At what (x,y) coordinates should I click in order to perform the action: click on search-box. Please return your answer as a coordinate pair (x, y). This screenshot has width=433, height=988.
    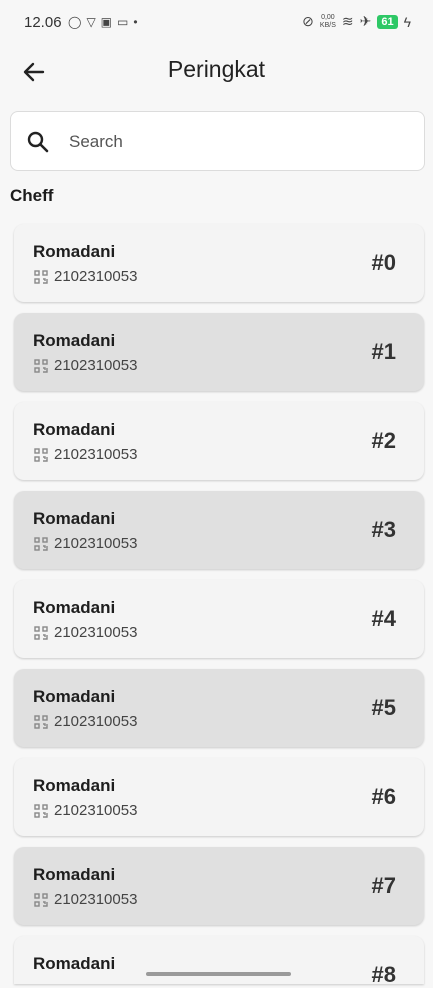
    Looking at the image, I should click on (217, 141).